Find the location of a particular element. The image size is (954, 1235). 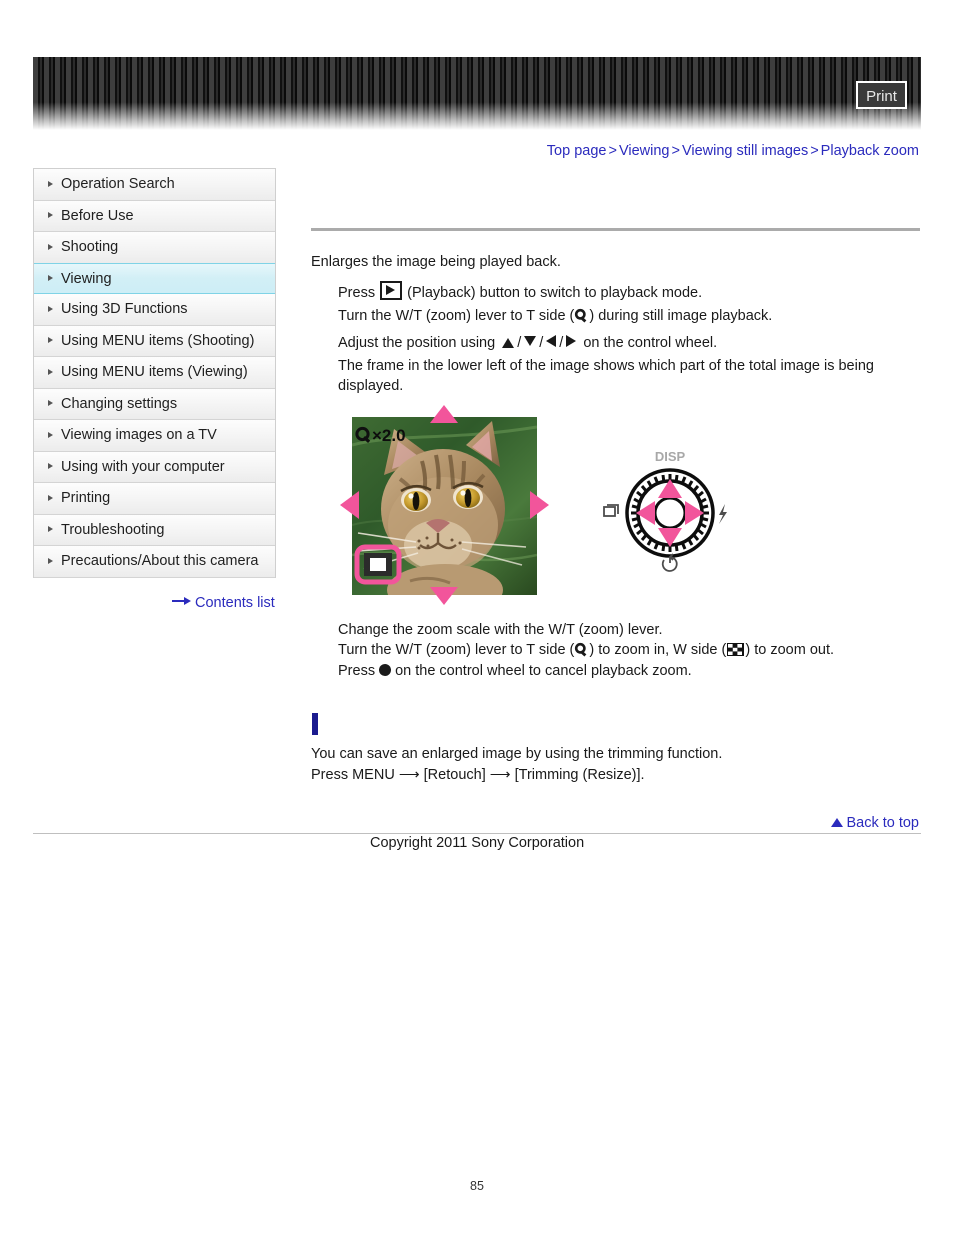

step3-text-before: Adjust the position using is located at coordinates (417, 343).